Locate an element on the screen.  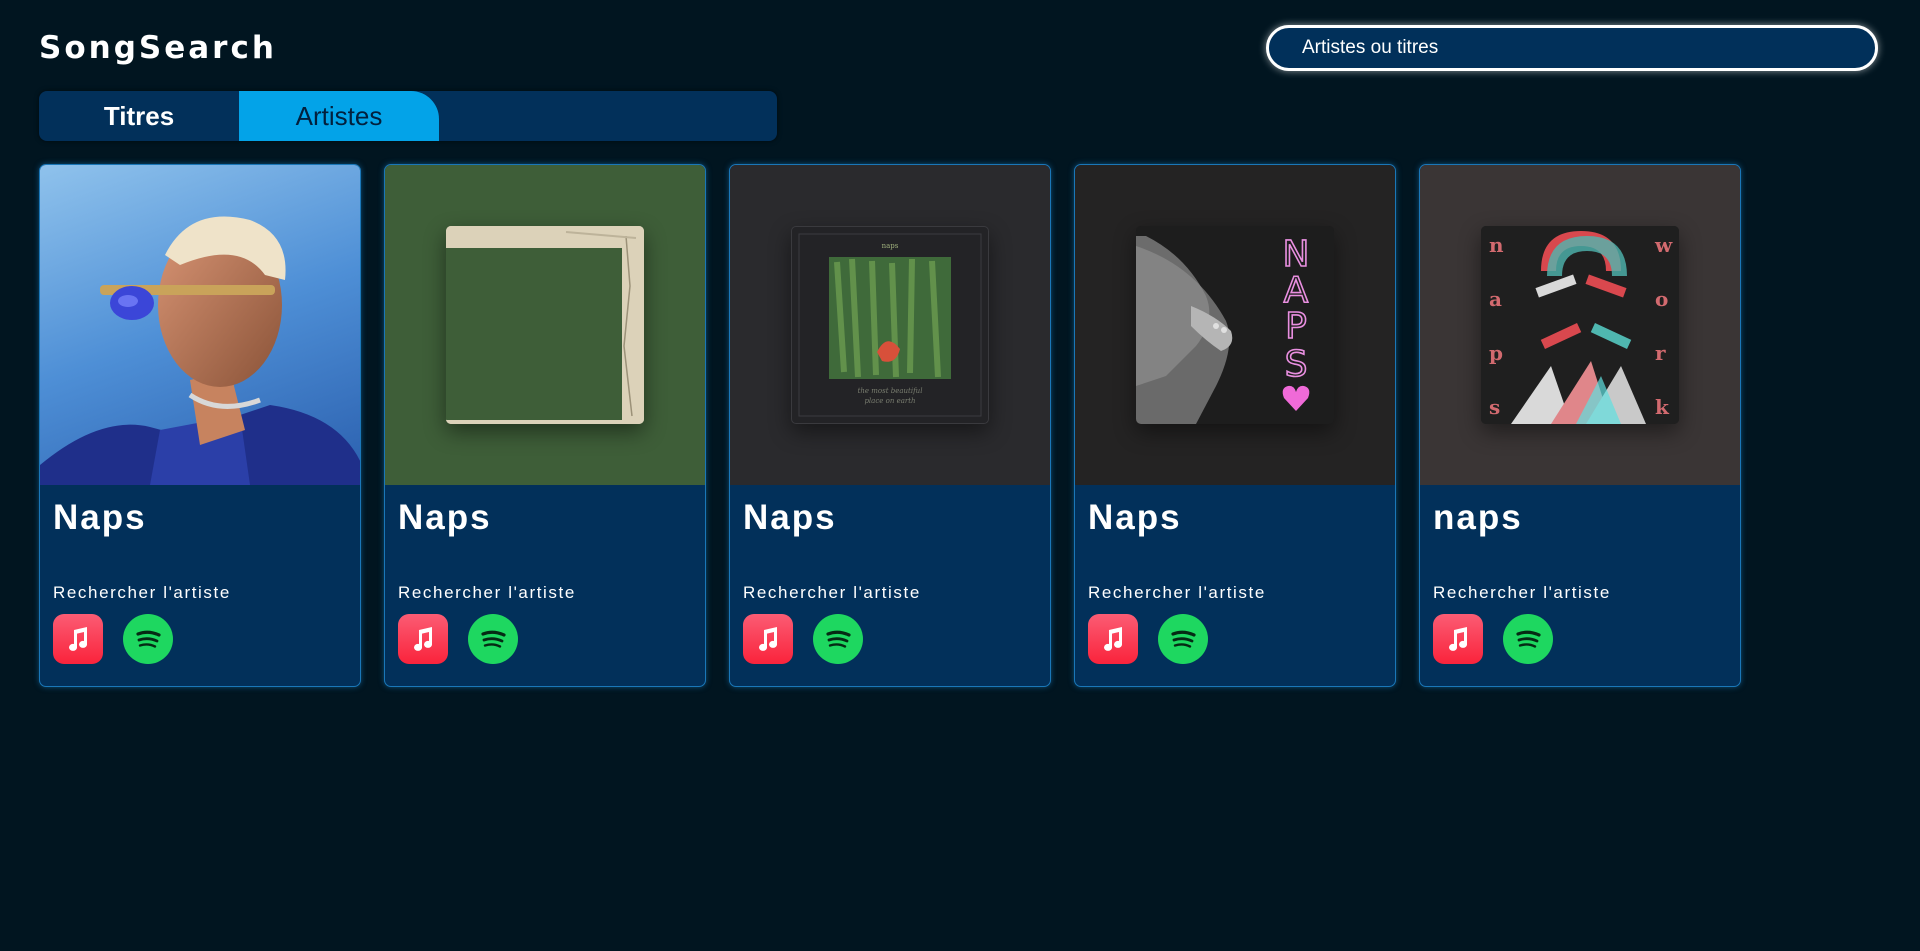
album-cover: naps the most beautiful place on earth is located at coordinates (890, 325).